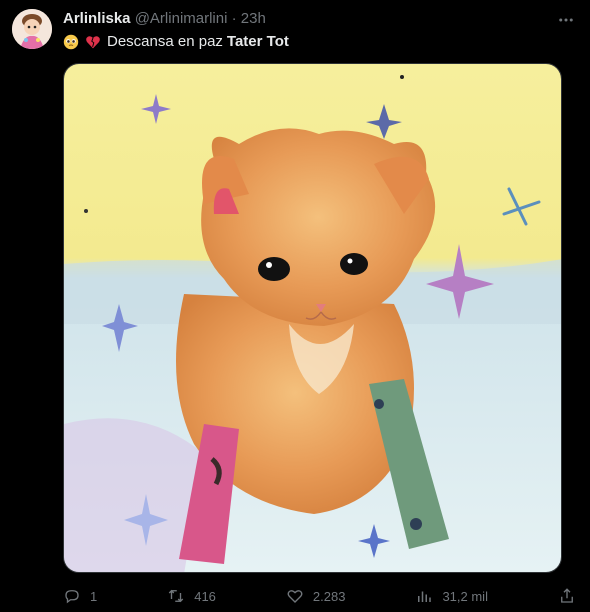 Image resolution: width=590 pixels, height=612 pixels. What do you see at coordinates (205, 596) in the screenshot?
I see `repost-count: 416` at bounding box center [205, 596].